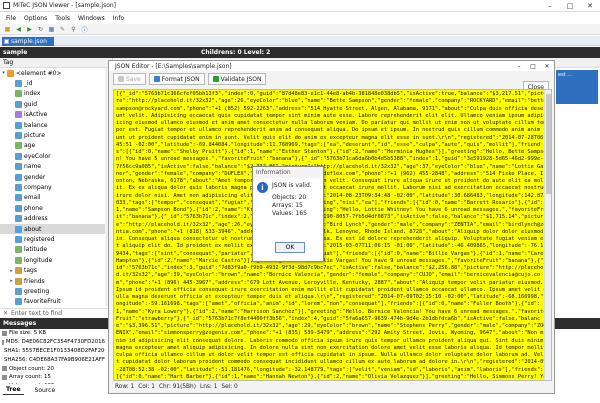 The height and width of the screenshot is (403, 600). What do you see at coordinates (56, 125) in the screenshot?
I see `tree-node: balance` at bounding box center [56, 125].